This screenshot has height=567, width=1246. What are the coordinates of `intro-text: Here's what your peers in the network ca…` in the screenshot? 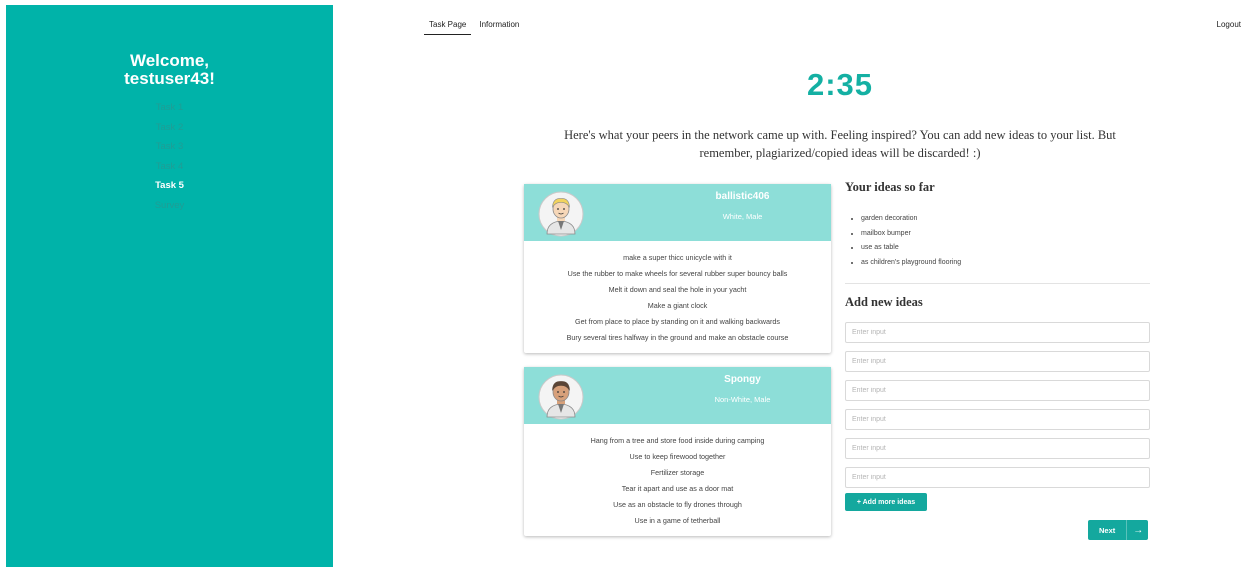 It's located at (840, 144).